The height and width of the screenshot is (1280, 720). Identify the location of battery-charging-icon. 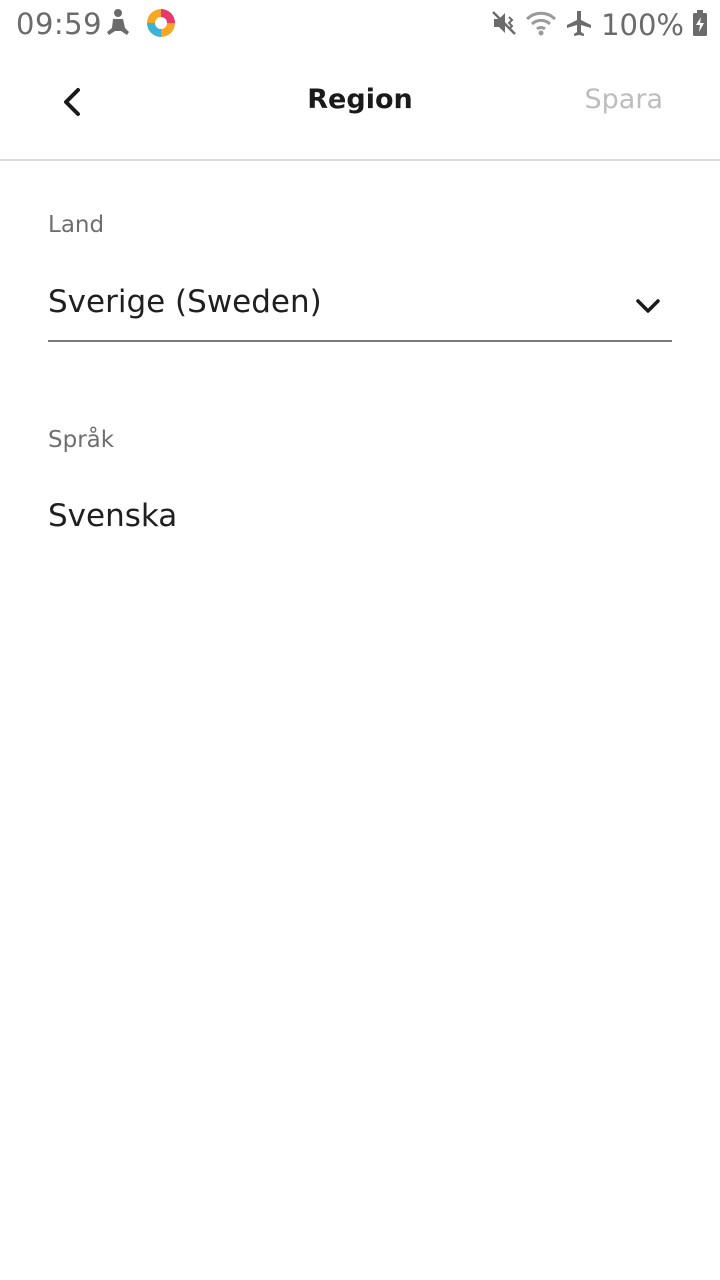
(700, 25).